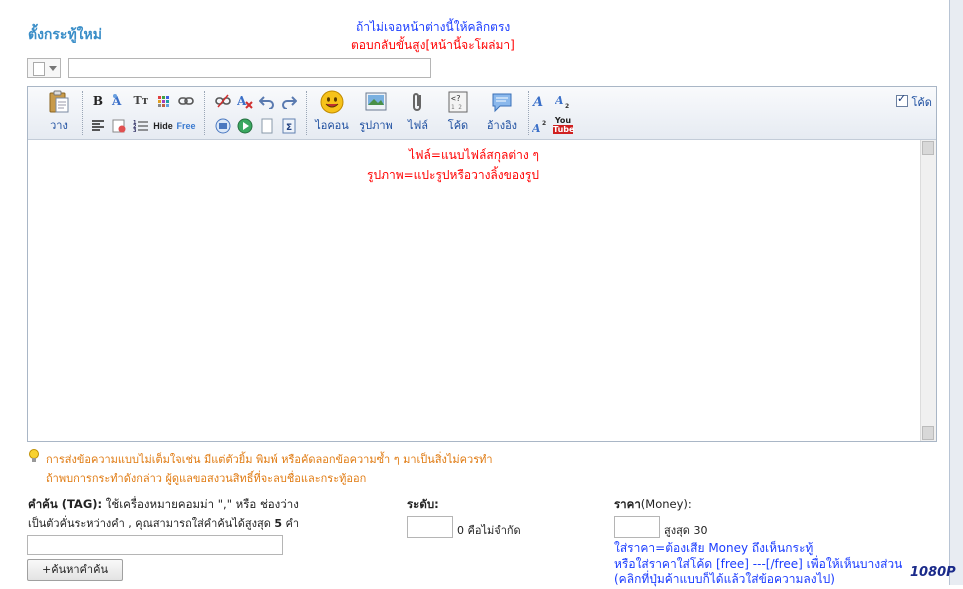 The image size is (963, 589). I want to click on superscript-style-icon: A, so click(540, 101).